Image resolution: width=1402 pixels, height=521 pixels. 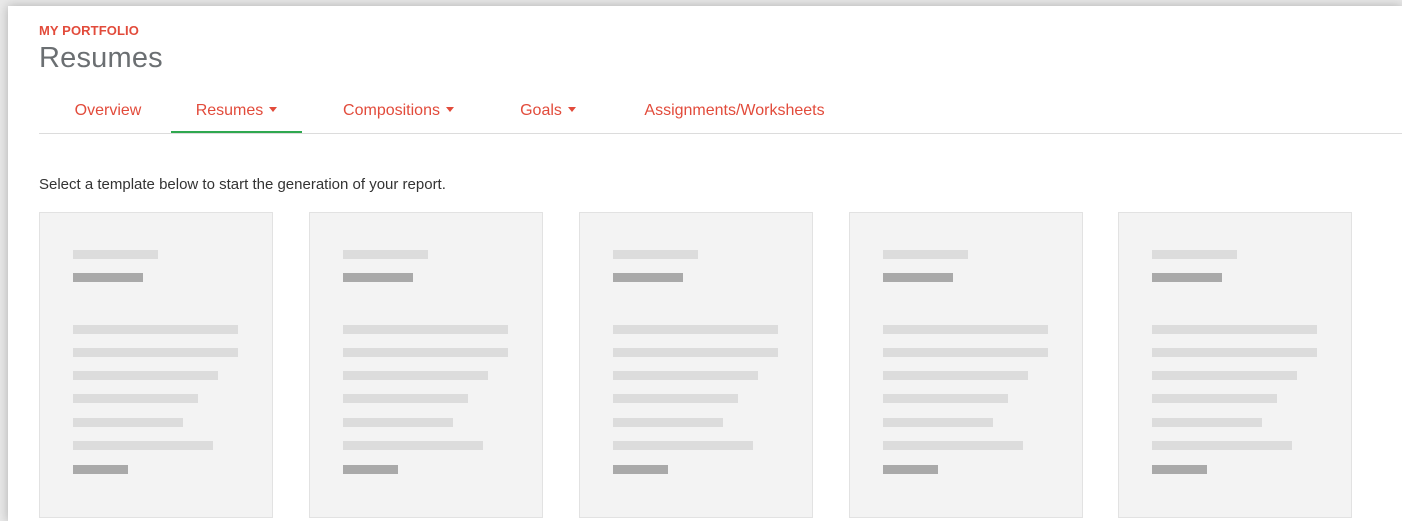 I want to click on tab-label: Assignments/Worksheets, so click(x=734, y=110).